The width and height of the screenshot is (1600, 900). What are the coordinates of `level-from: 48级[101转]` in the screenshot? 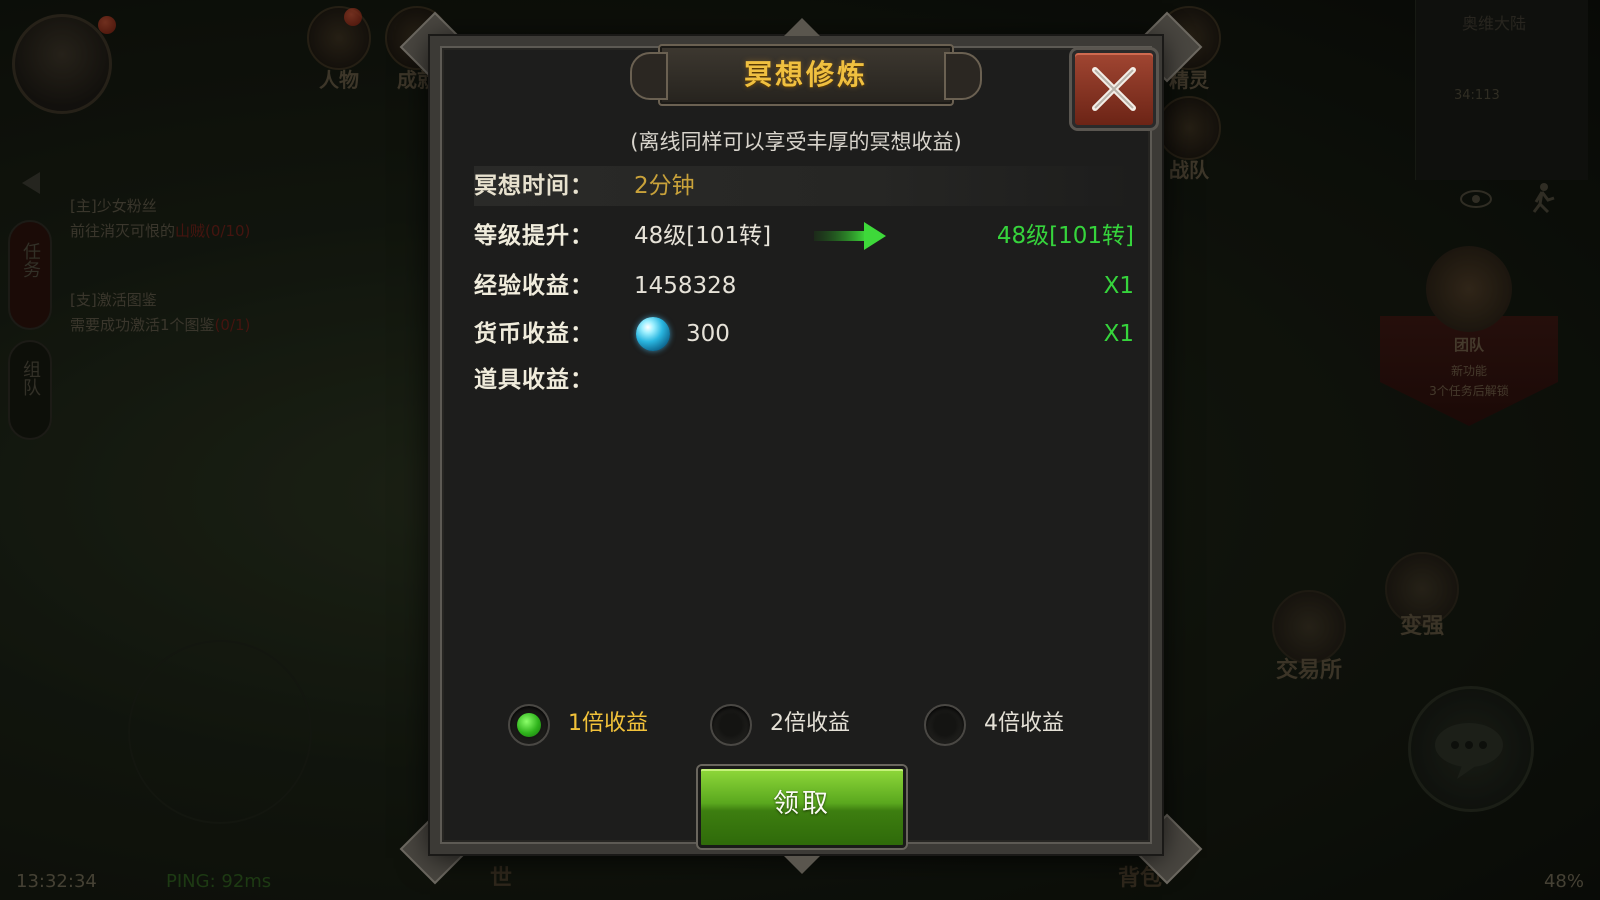 It's located at (703, 236).